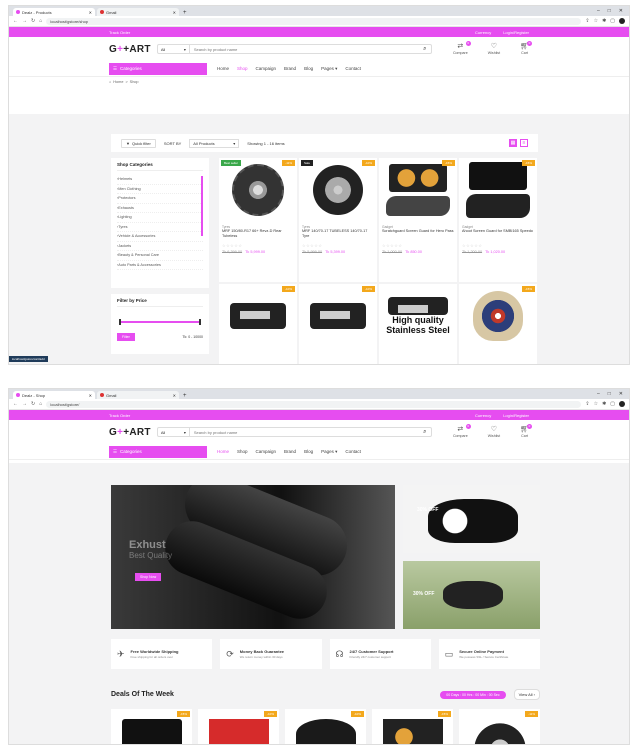  I want to click on product-card: High quality Stainless Steel, so click(418, 324).